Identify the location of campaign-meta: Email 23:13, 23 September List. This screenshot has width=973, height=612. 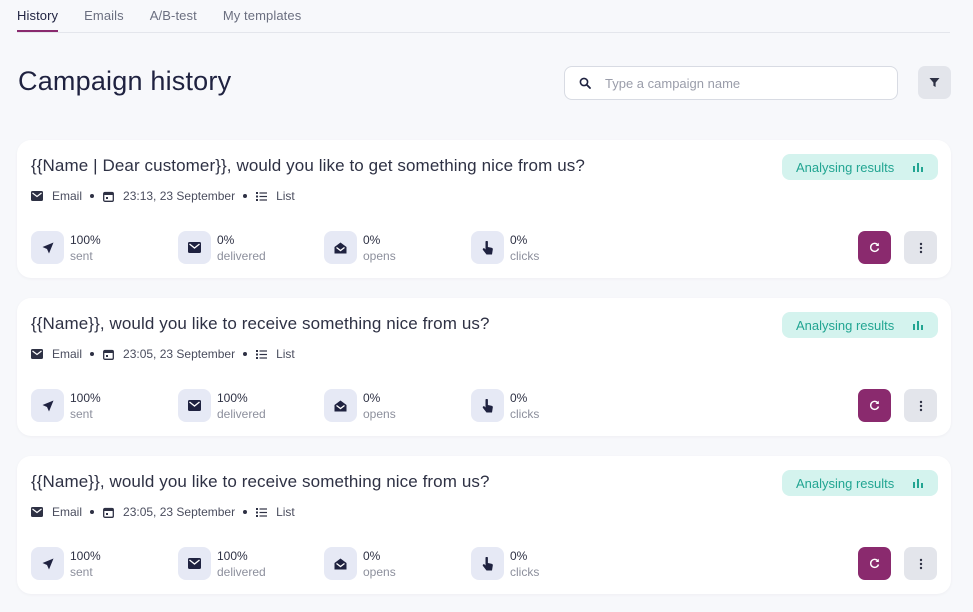
(163, 196).